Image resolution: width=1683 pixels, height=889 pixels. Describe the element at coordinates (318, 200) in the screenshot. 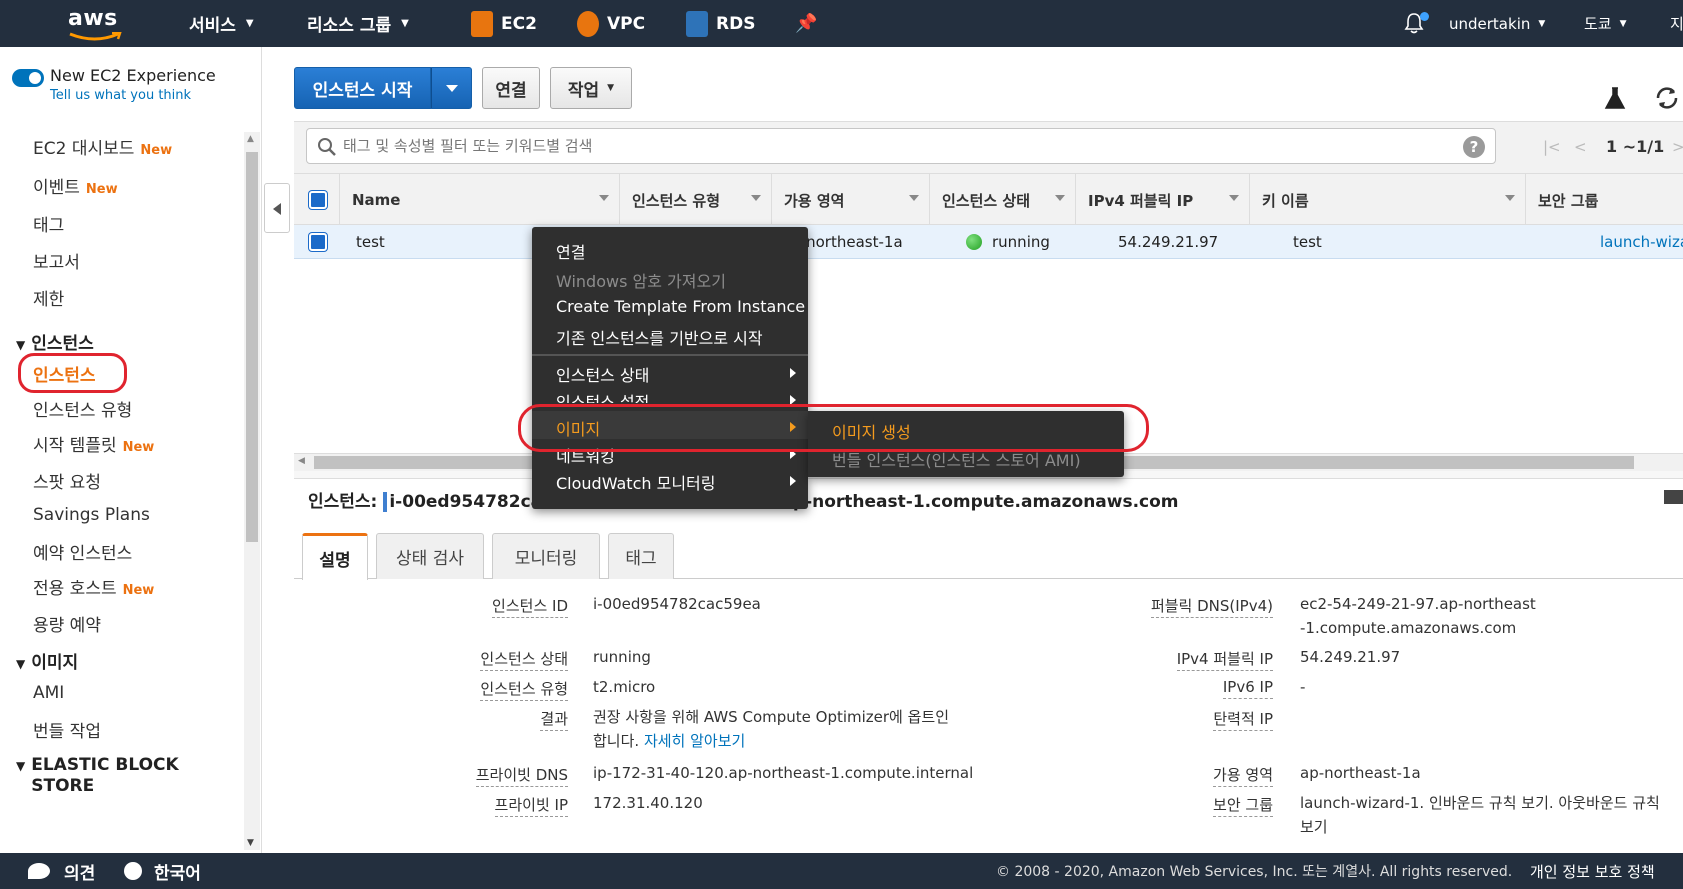

I see `select-all-checkbox` at that location.